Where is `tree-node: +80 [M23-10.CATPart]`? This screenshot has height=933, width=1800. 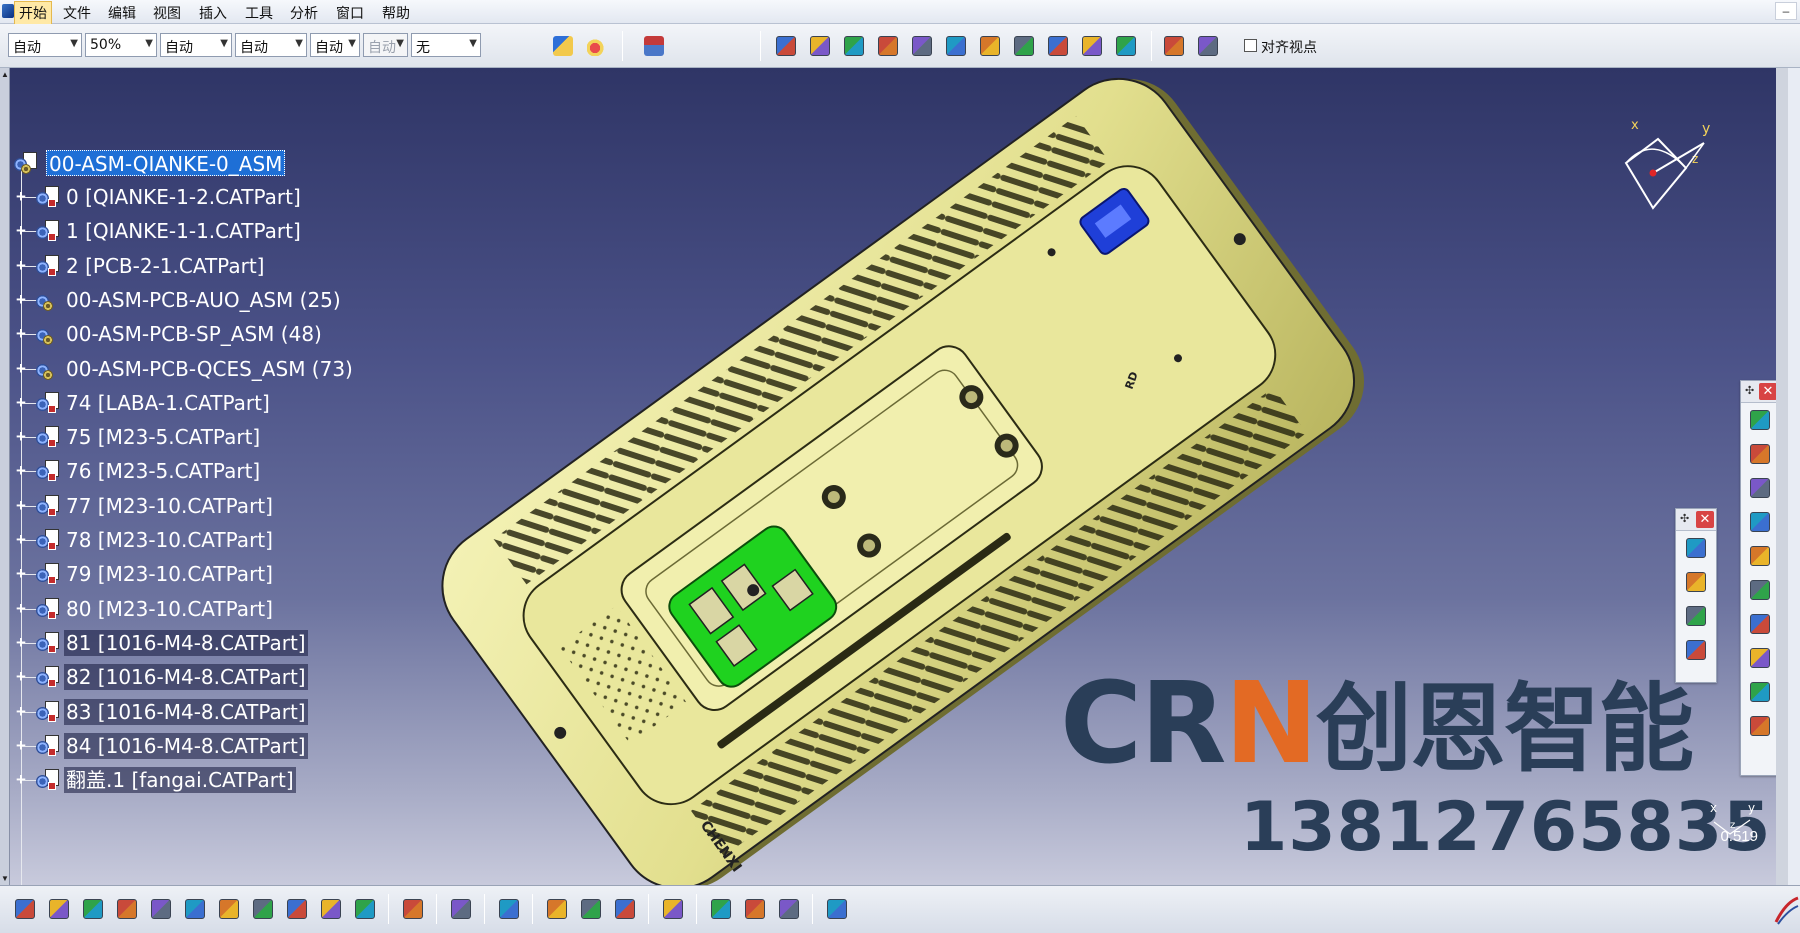
tree-node: +80 [M23-10.CATPart] is located at coordinates (200, 609).